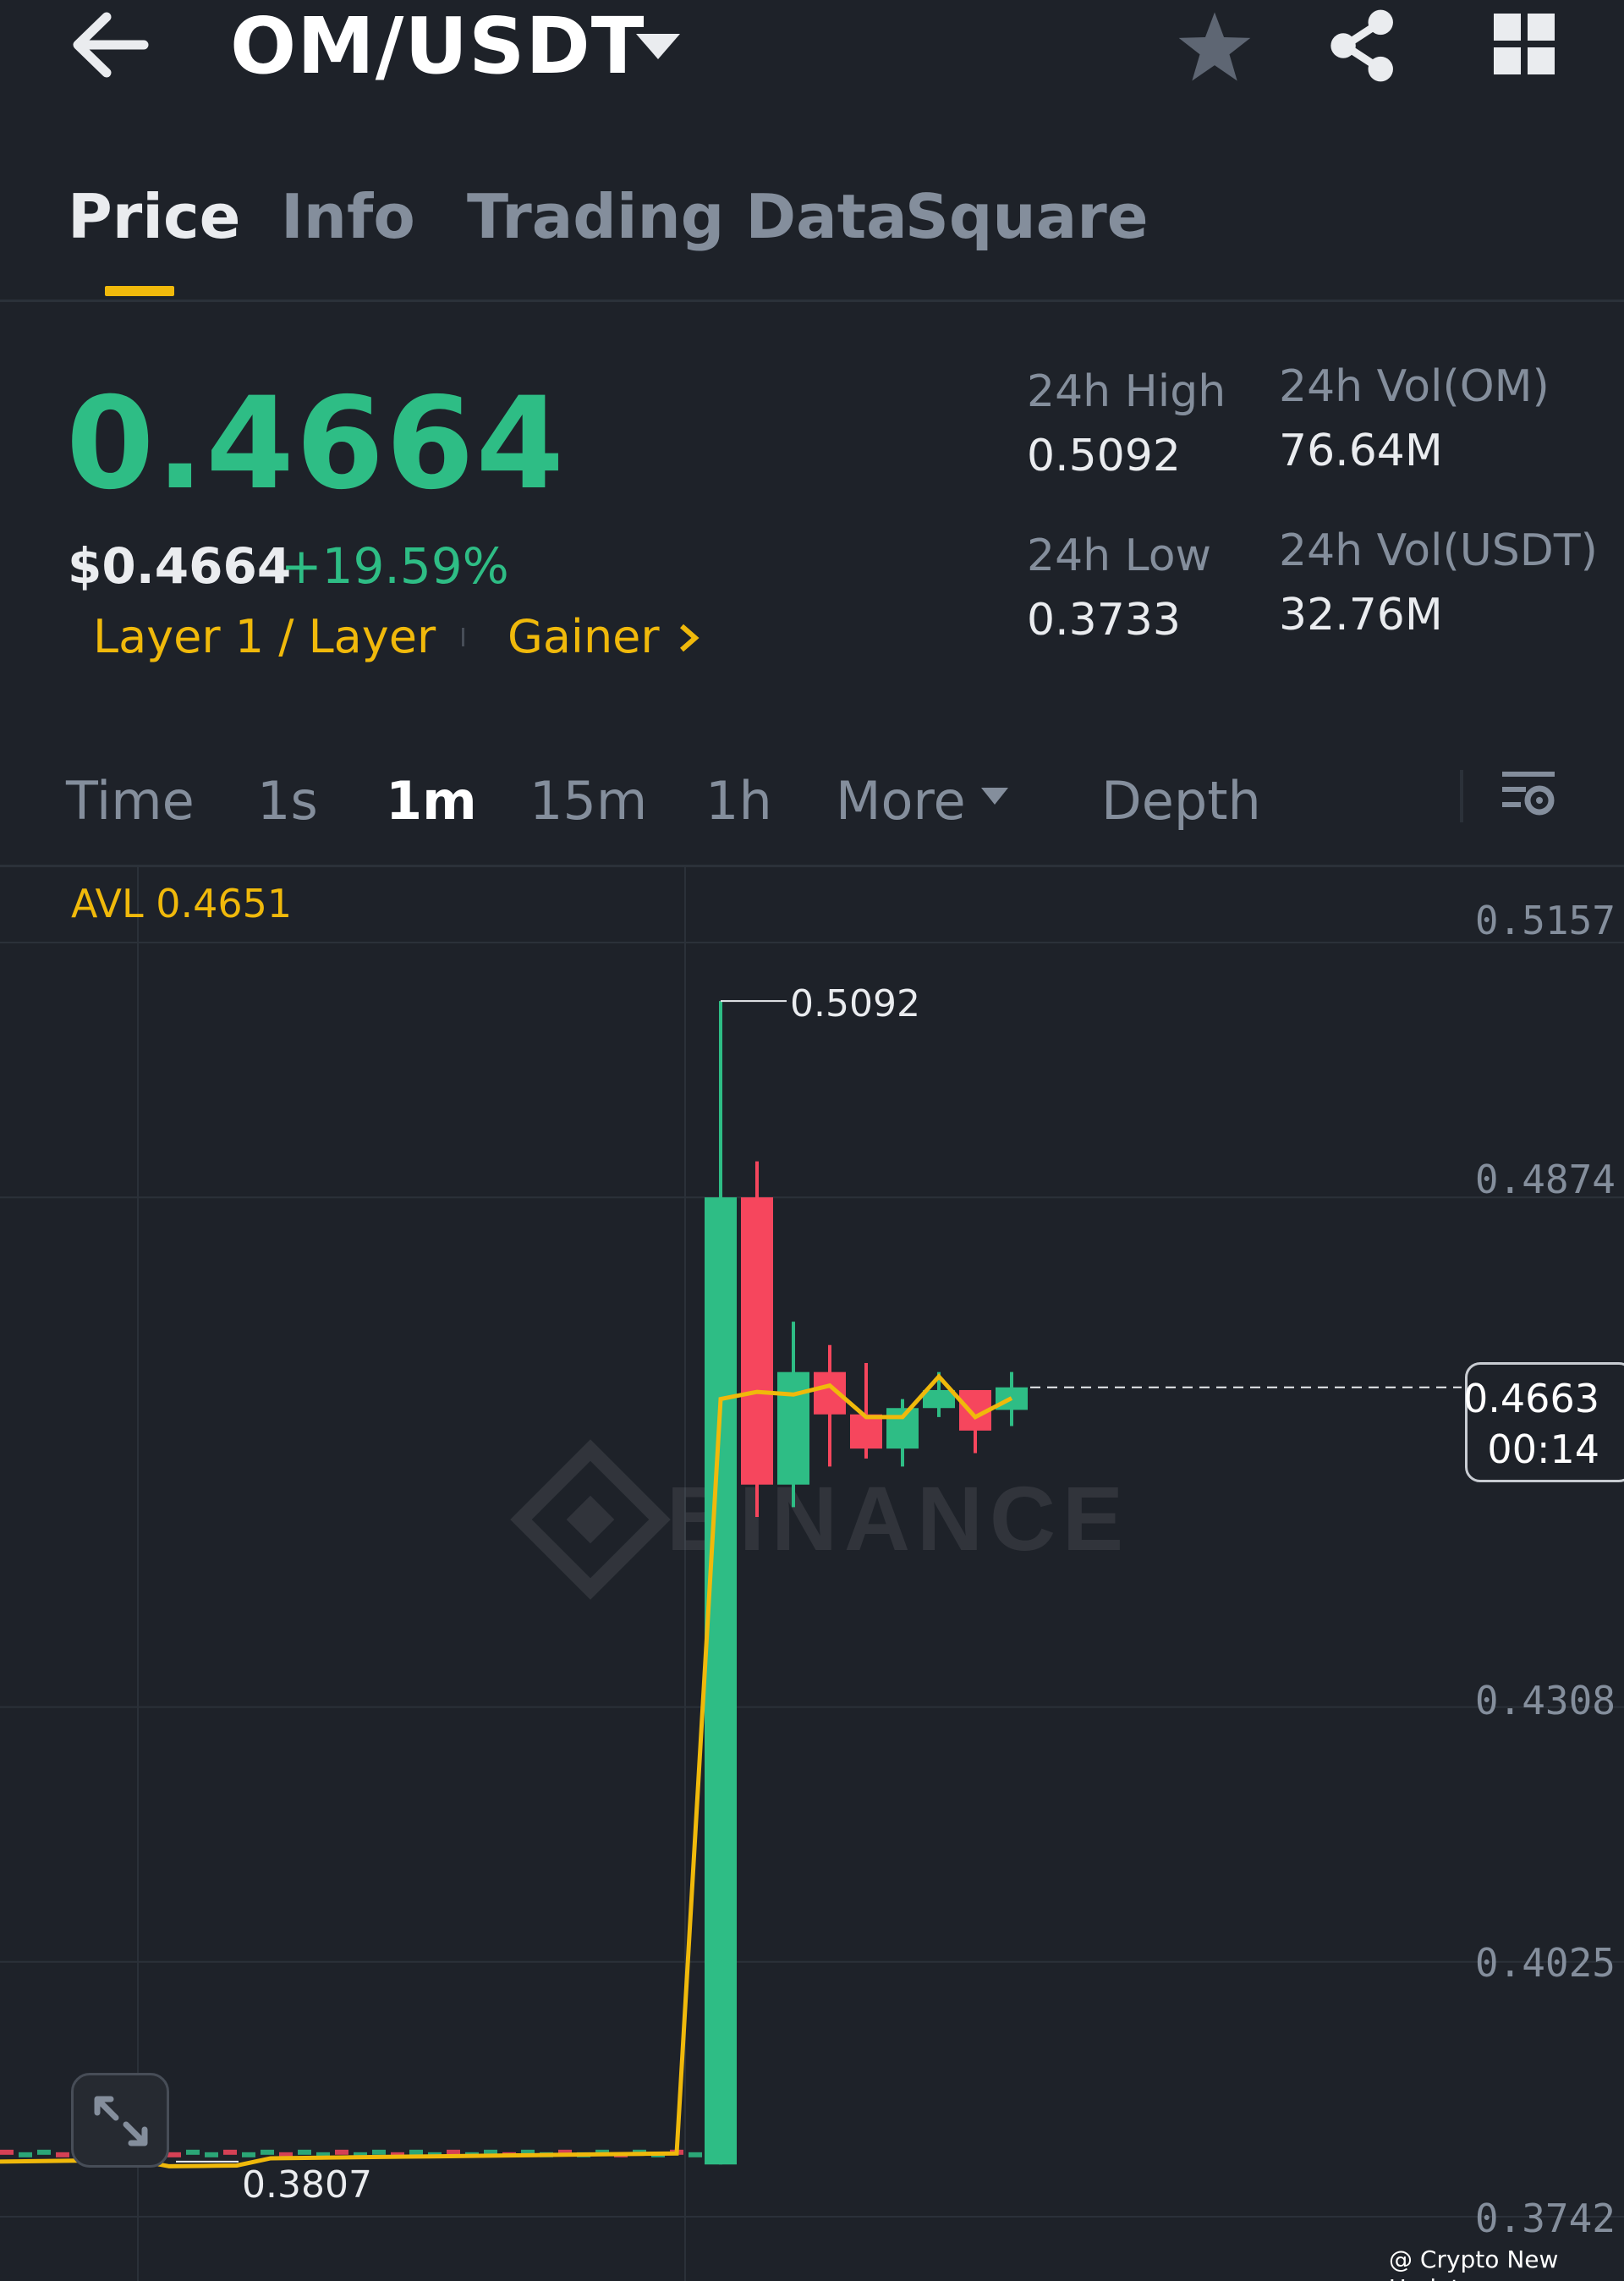 This screenshot has width=1624, height=2281. I want to click on tag-separator, so click(463, 637).